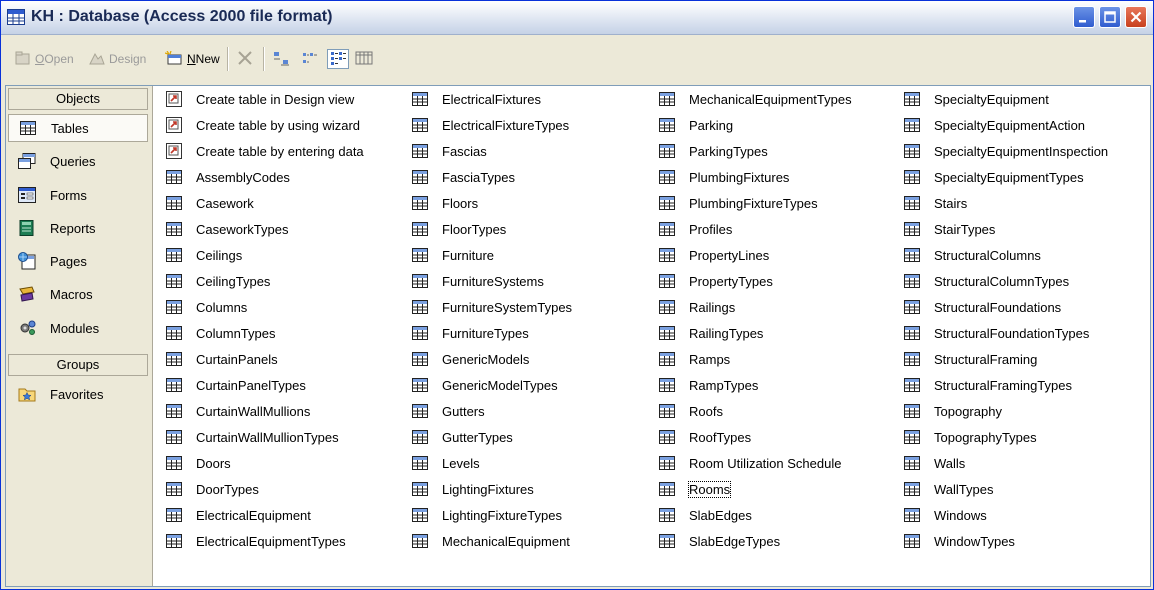 Image resolution: width=1154 pixels, height=590 pixels. Describe the element at coordinates (78, 261) in the screenshot. I see `objects-bar-item-pages: Pages` at that location.